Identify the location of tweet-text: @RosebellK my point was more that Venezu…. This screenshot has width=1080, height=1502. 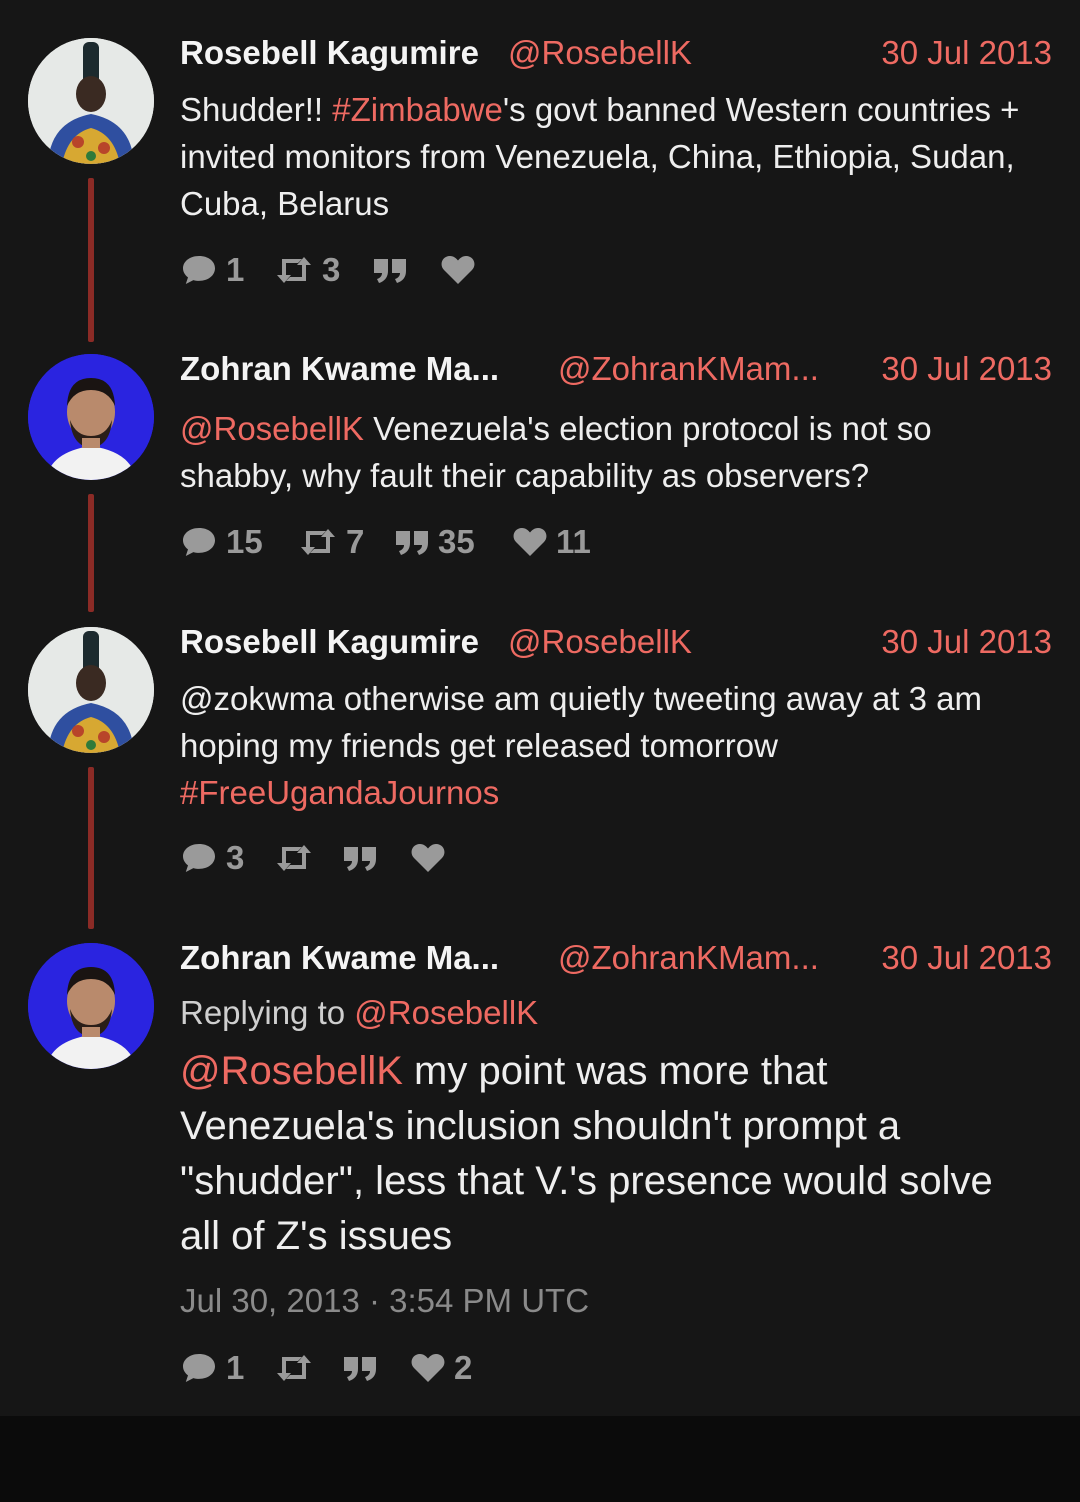
(610, 1154).